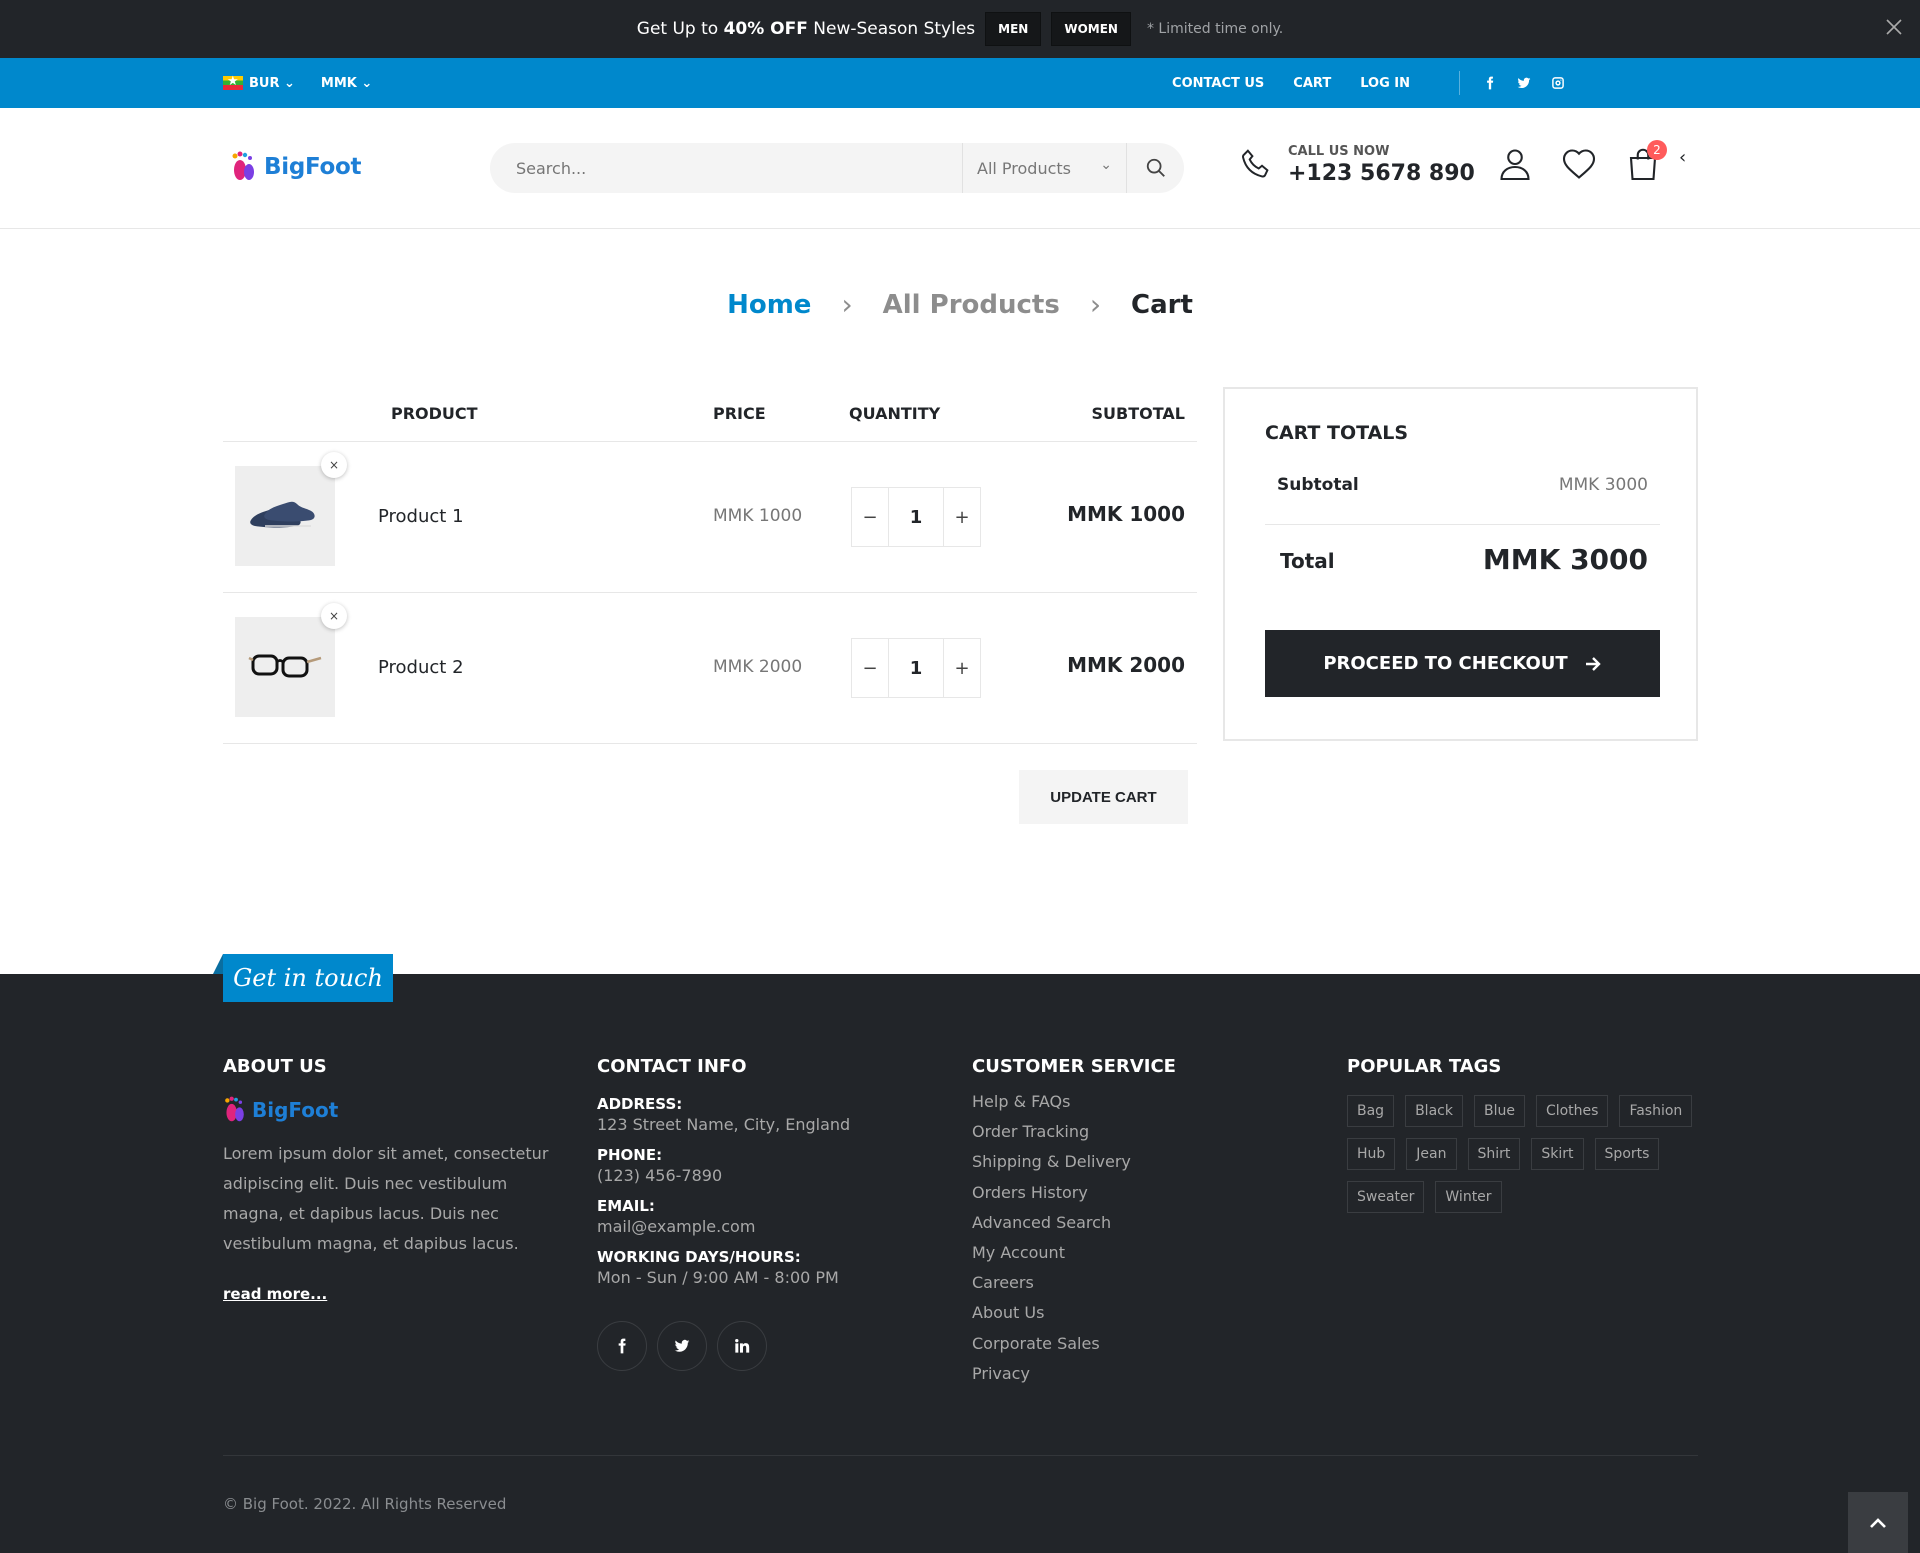  I want to click on chevron-left-icon: ‹, so click(1682, 157).